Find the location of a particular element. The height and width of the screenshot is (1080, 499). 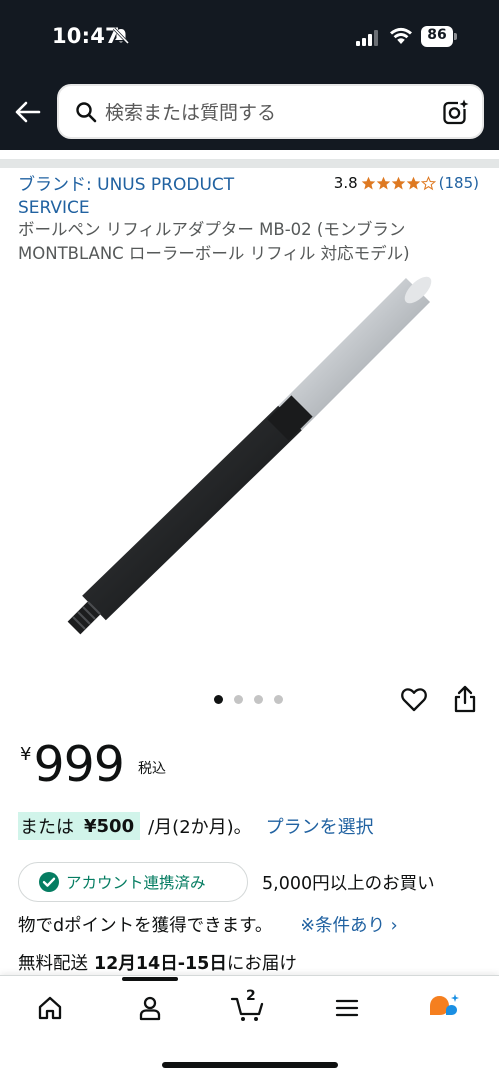

conditions-link: ※条件あり › is located at coordinates (348, 924).